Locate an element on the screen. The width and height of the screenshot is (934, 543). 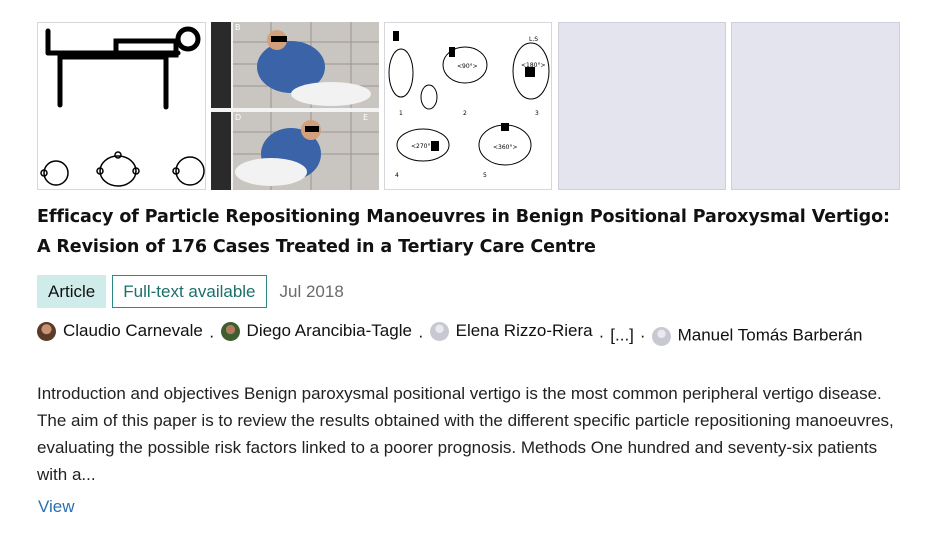
more-authors: [...] is located at coordinates (622, 335).